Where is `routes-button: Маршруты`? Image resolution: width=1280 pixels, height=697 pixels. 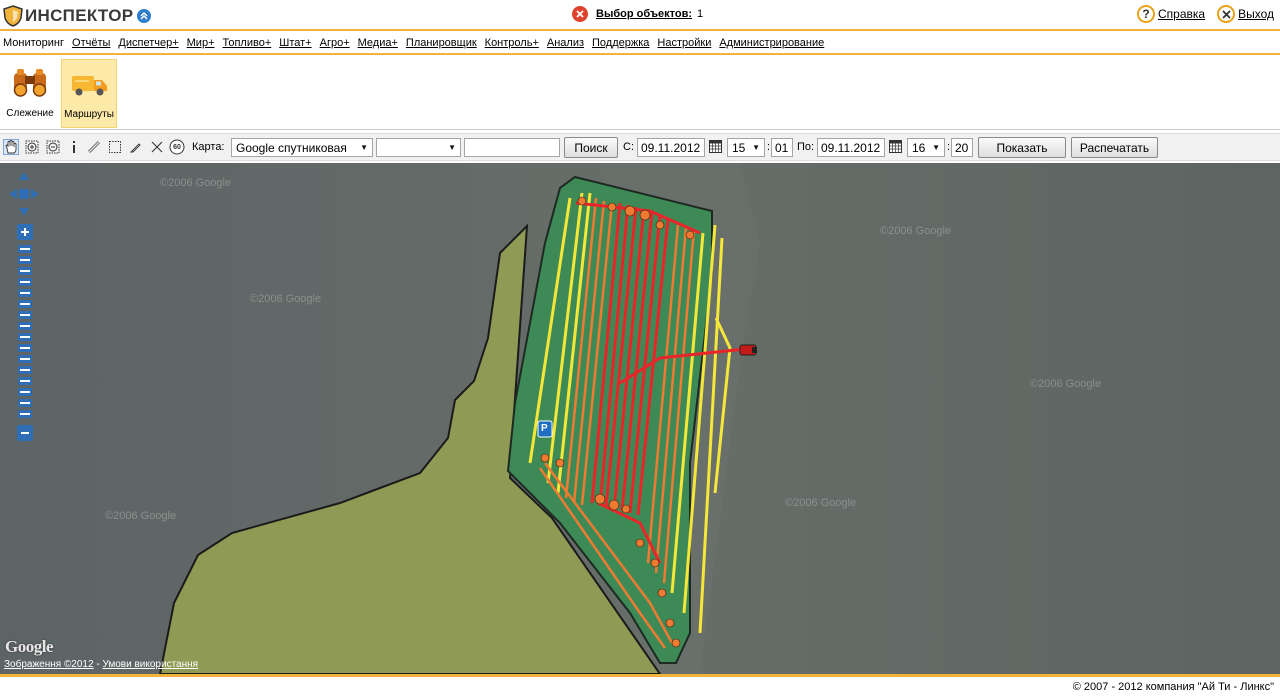
routes-button: Маршруты is located at coordinates (89, 93).